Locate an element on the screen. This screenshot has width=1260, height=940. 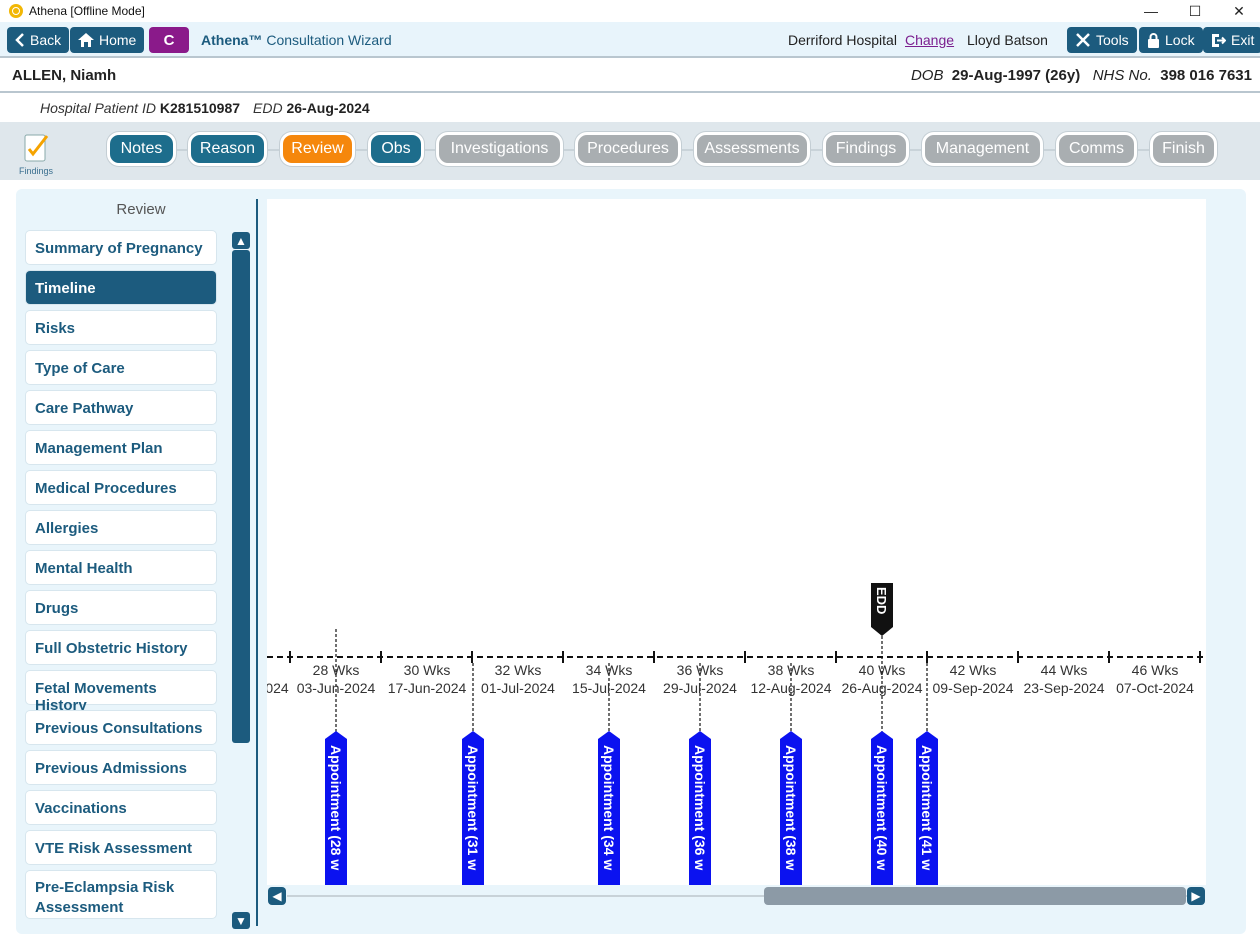
product-name: Athena™ is located at coordinates (232, 40).